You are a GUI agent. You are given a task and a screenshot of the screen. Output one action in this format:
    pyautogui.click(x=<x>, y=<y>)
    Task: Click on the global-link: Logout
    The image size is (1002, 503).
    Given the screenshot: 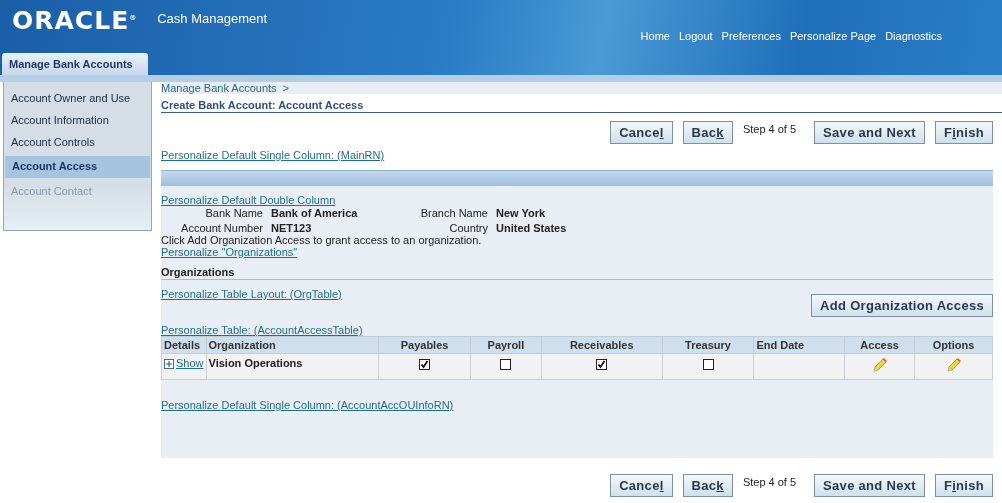 What is the action you would take?
    pyautogui.click(x=695, y=40)
    